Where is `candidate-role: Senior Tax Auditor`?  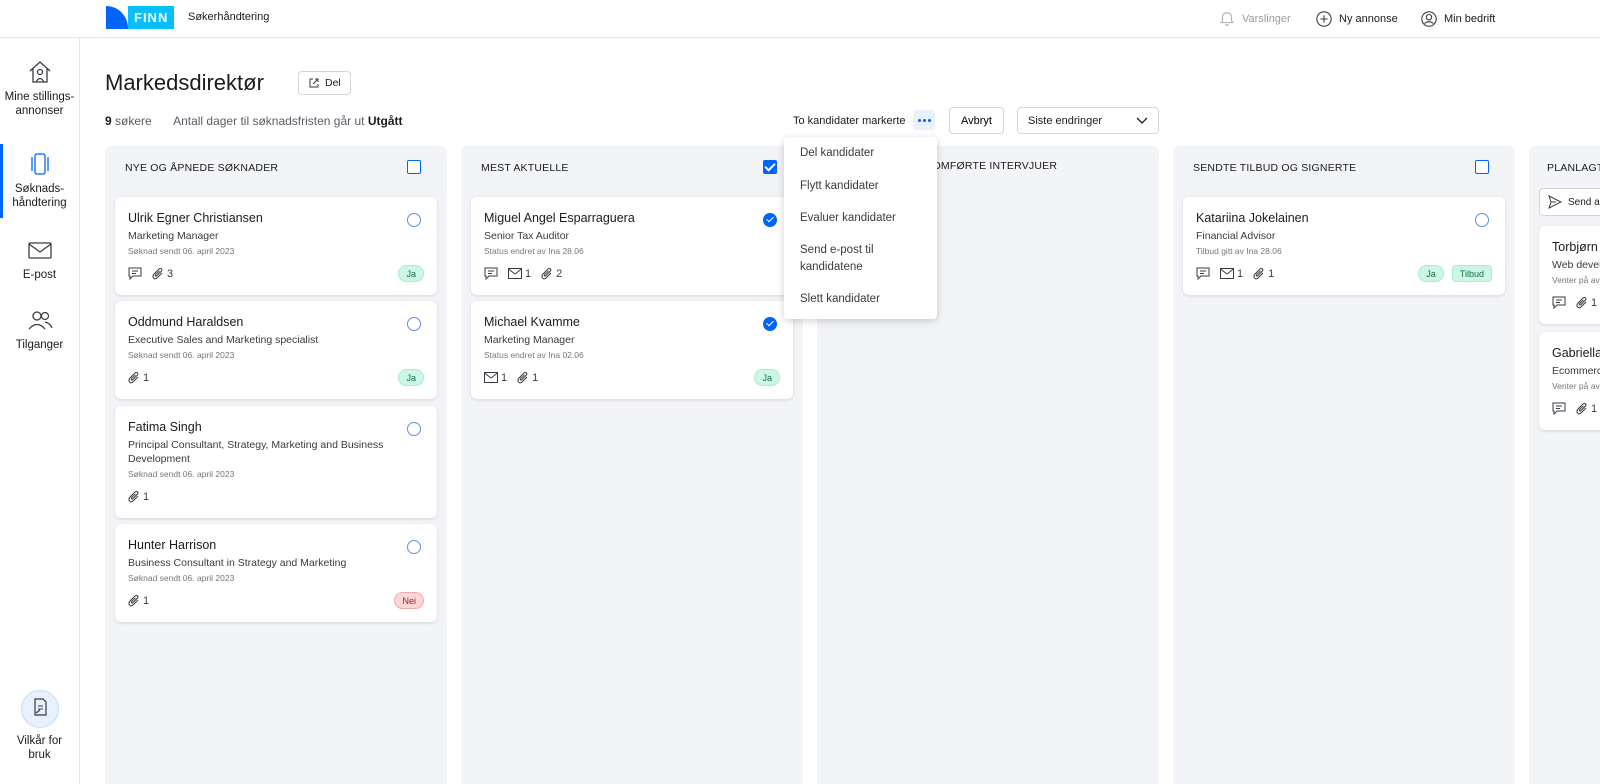 candidate-role: Senior Tax Auditor is located at coordinates (527, 236).